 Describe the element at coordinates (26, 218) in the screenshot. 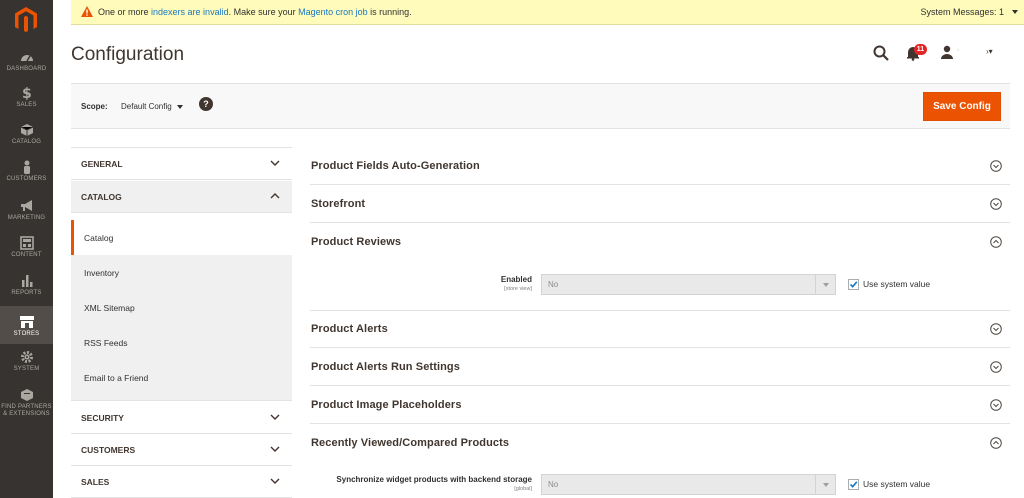

I see `nav-label: MARKETING` at that location.